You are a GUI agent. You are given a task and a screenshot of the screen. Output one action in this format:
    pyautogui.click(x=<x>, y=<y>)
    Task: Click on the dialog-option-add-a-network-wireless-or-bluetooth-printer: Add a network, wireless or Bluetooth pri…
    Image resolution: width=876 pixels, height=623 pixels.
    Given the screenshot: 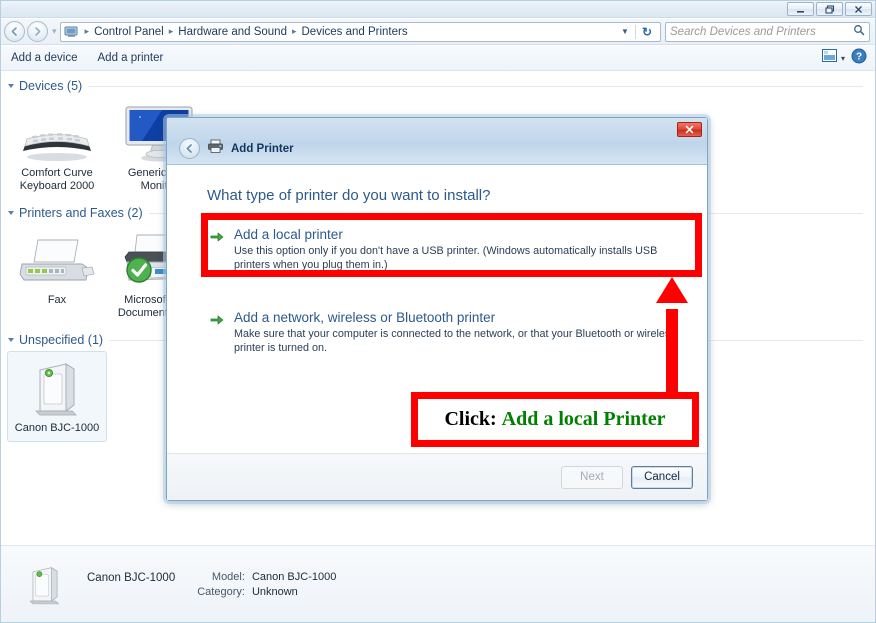 What is the action you would take?
    pyautogui.click(x=458, y=332)
    